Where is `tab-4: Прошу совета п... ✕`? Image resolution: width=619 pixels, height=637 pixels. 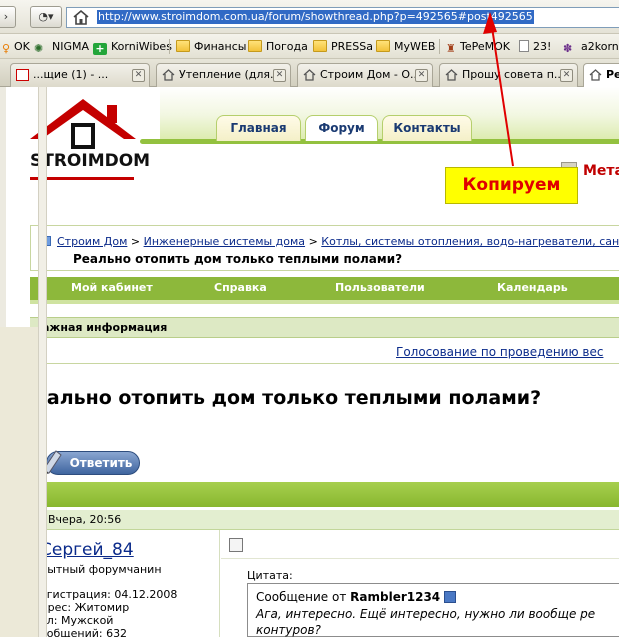
tab-4: Прошу совета п... ✕ is located at coordinates (508, 75).